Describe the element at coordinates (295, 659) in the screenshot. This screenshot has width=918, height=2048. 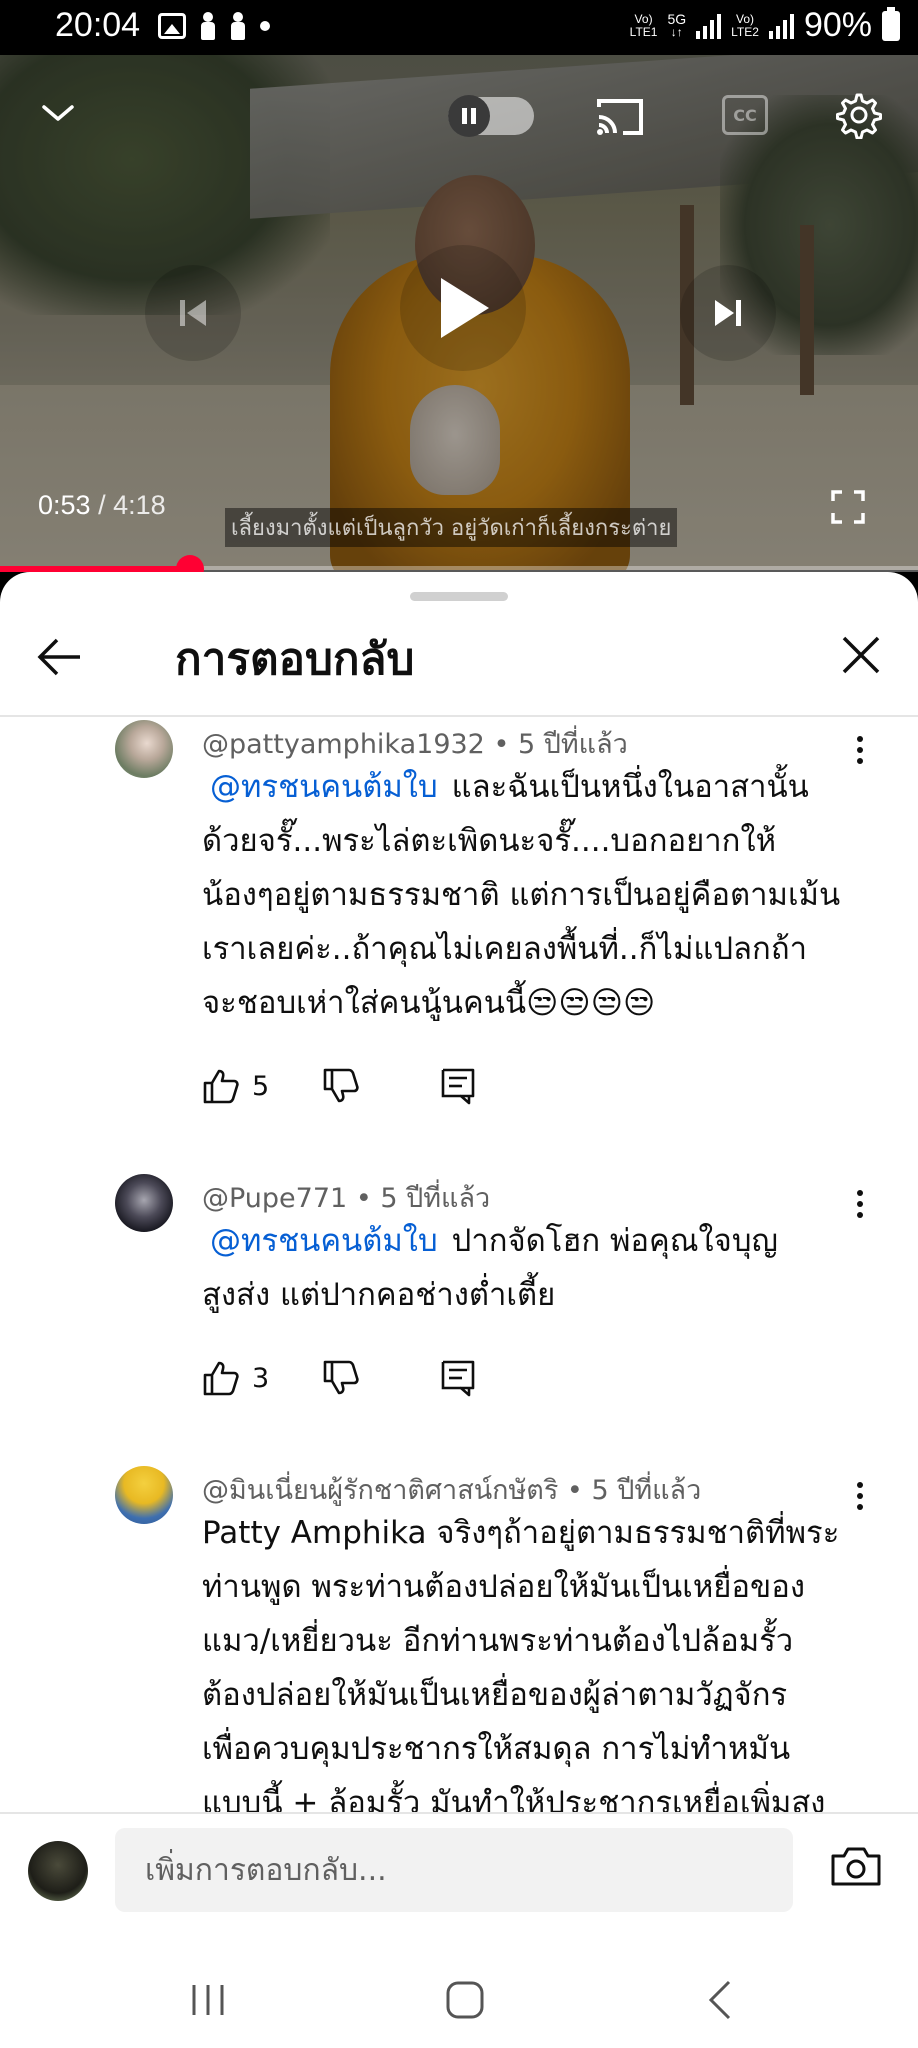
I see `sheet-title: การตอบกลับ` at that location.